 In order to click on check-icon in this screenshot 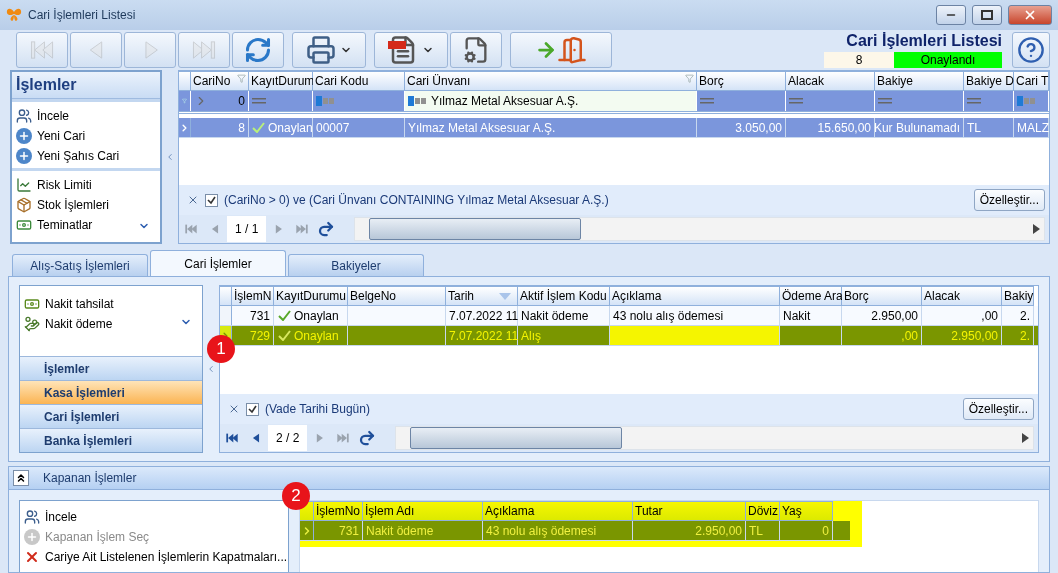, I will do `click(258, 127)`.